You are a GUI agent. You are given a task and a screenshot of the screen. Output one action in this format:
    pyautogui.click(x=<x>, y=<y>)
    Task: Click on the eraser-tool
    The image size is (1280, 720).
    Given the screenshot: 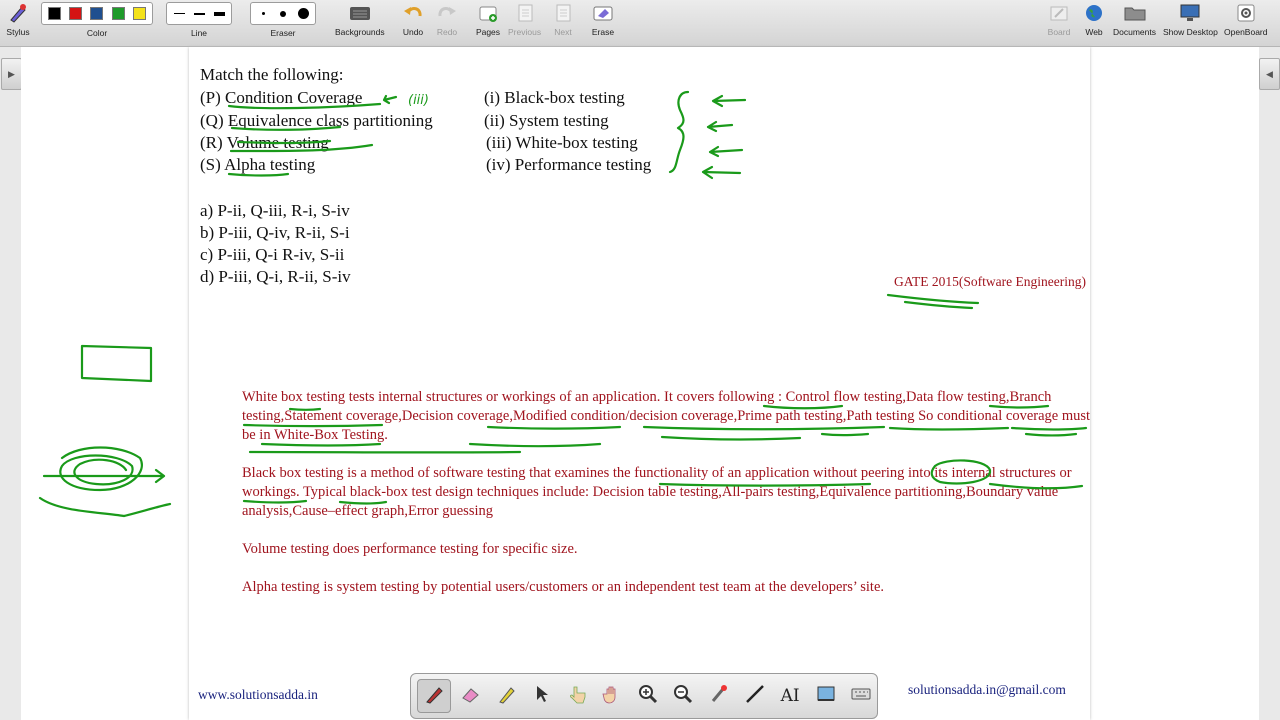 What is the action you would take?
    pyautogui.click(x=471, y=696)
    